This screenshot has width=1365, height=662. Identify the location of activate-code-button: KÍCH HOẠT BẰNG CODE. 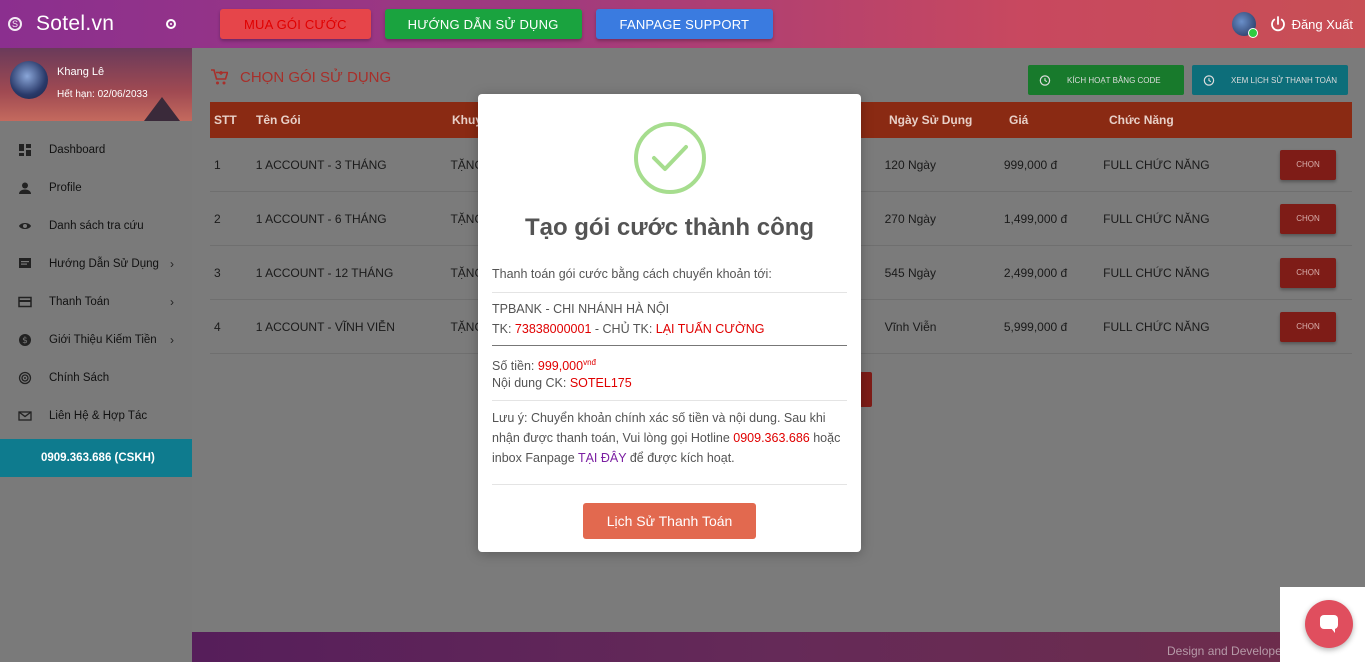
(1106, 80).